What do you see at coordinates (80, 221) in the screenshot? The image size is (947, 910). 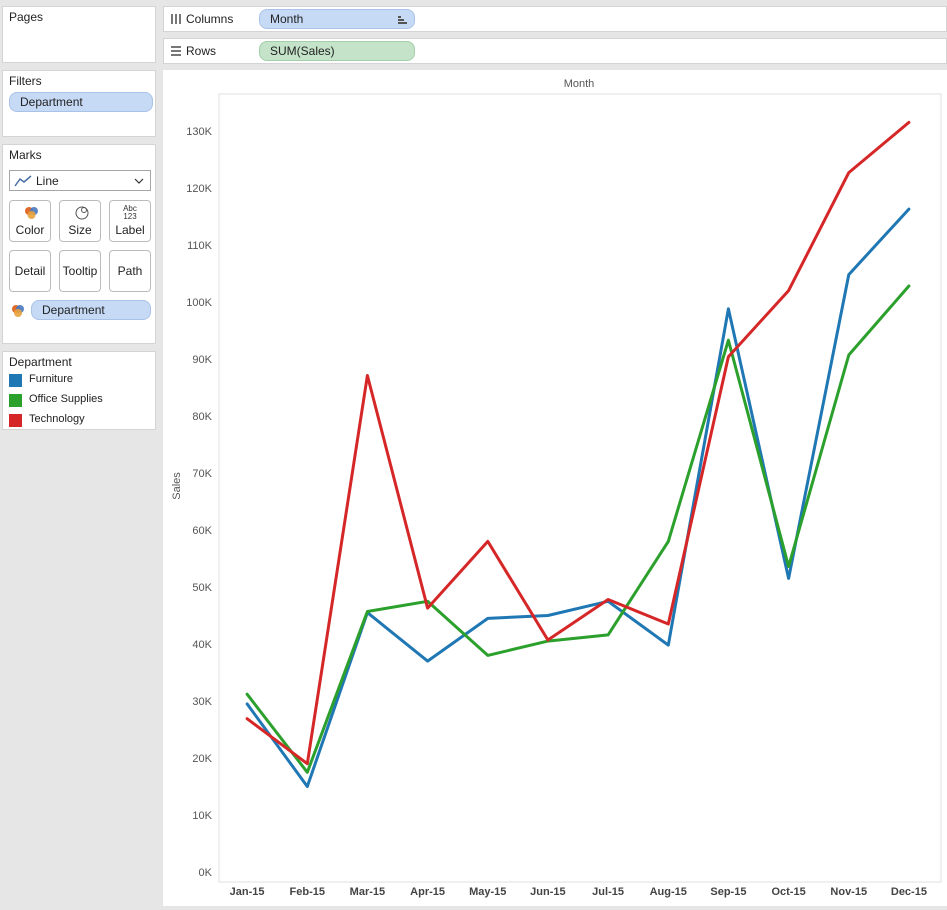 I see `size-button: Size` at bounding box center [80, 221].